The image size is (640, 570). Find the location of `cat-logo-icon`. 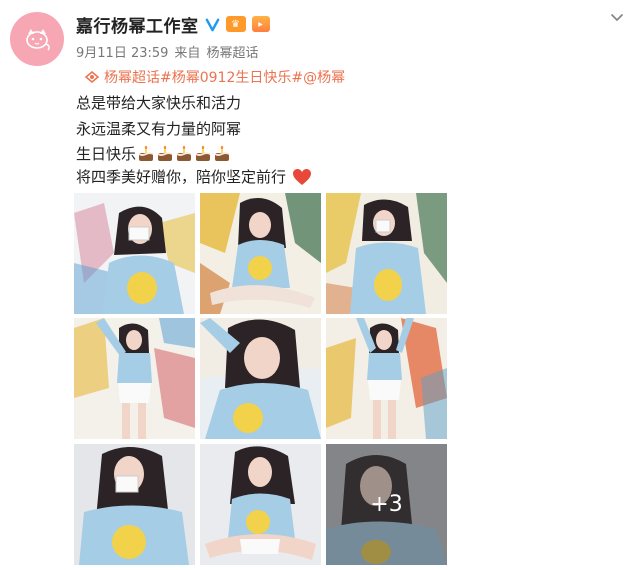

cat-logo-icon is located at coordinates (38, 40).